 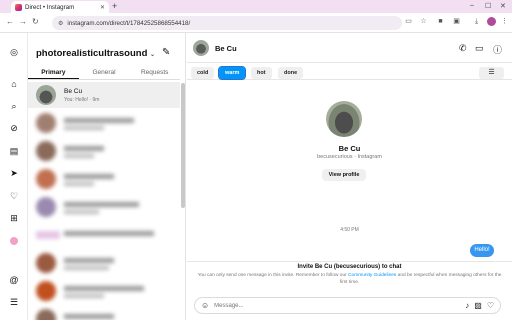 What do you see at coordinates (14, 218) in the screenshot?
I see `create-icon: ⊞` at bounding box center [14, 218].